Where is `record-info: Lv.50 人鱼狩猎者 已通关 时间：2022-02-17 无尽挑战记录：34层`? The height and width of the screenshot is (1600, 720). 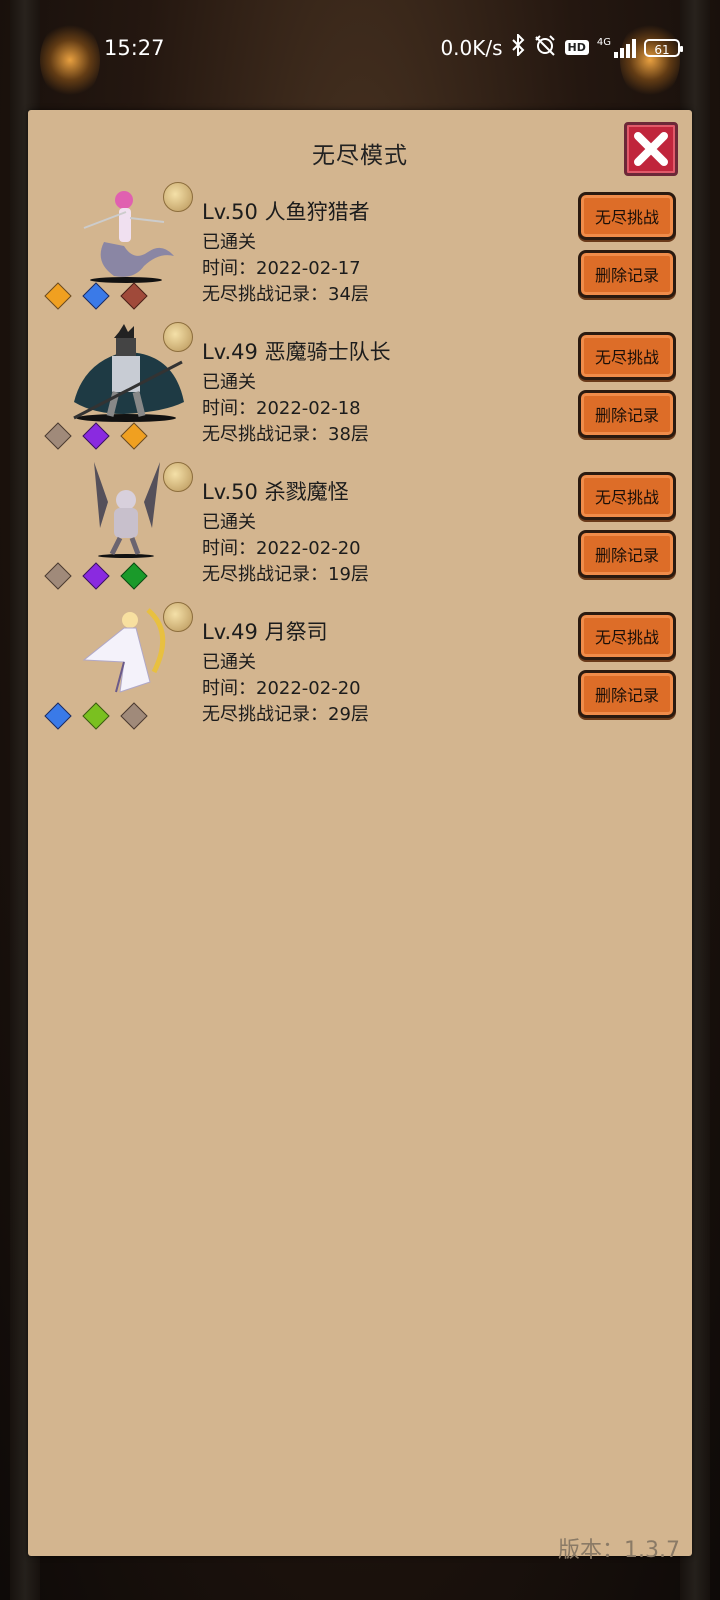
record-info: Lv.50 人鱼狩猎者 已通关 时间：2022-02-17 无尽挑战记录：34层 is located at coordinates (286, 252).